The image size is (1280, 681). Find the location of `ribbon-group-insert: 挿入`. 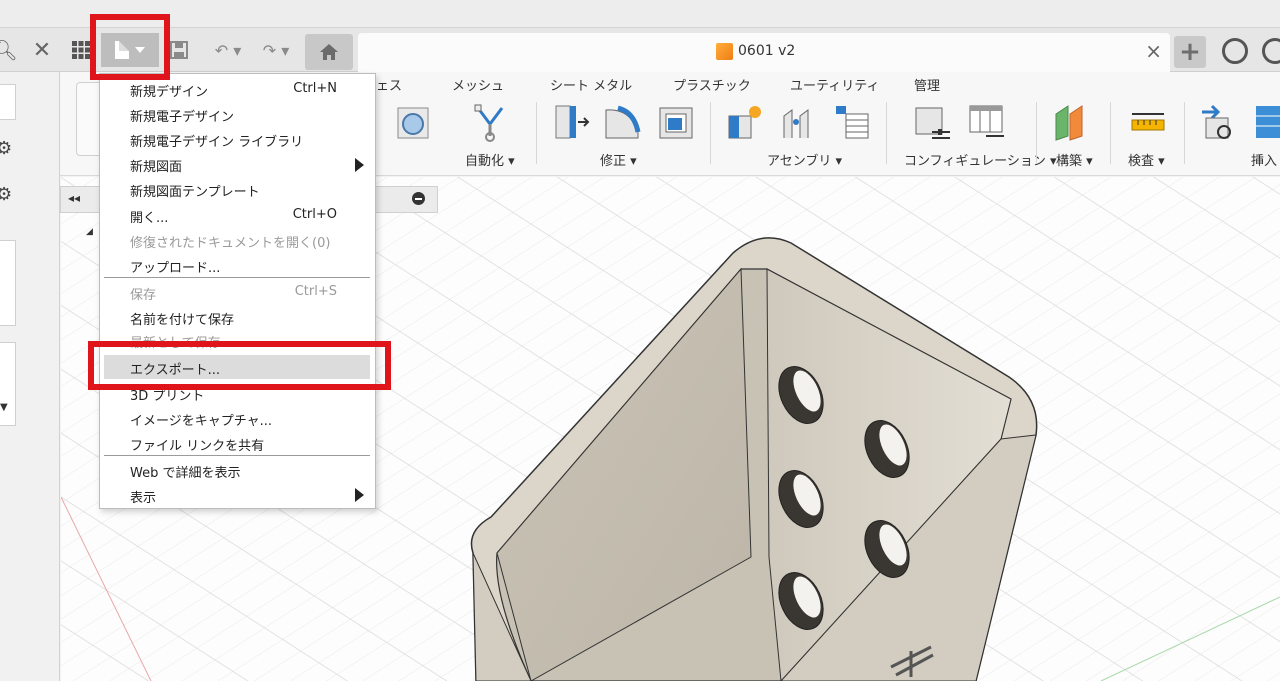

ribbon-group-insert: 挿入 is located at coordinates (1264, 159).